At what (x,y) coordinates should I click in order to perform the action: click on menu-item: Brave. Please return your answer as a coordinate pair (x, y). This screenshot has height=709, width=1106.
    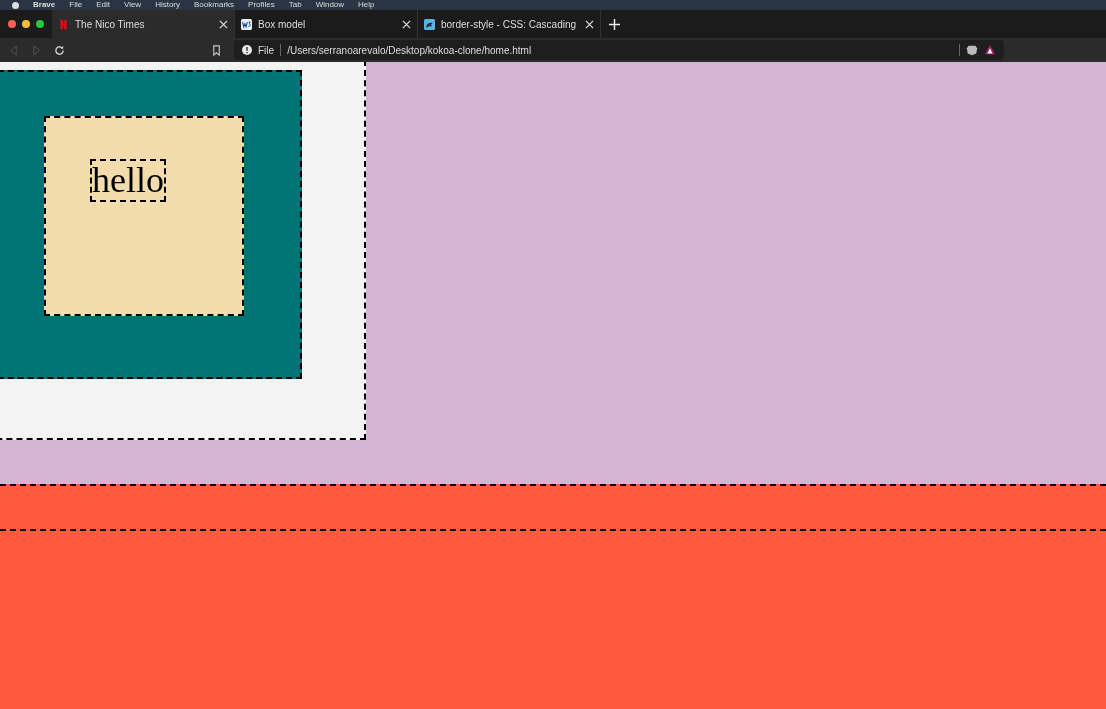
    Looking at the image, I should click on (44, 5).